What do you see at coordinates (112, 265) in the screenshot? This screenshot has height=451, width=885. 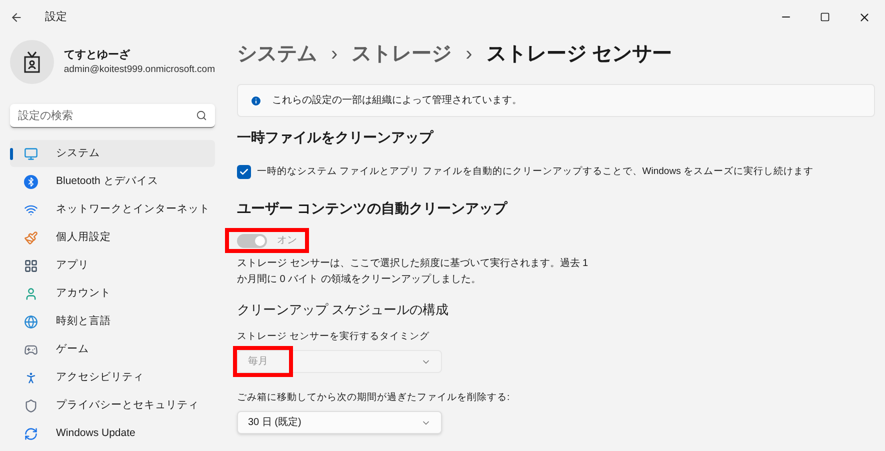 I see `sidebar-item: アプリ` at bounding box center [112, 265].